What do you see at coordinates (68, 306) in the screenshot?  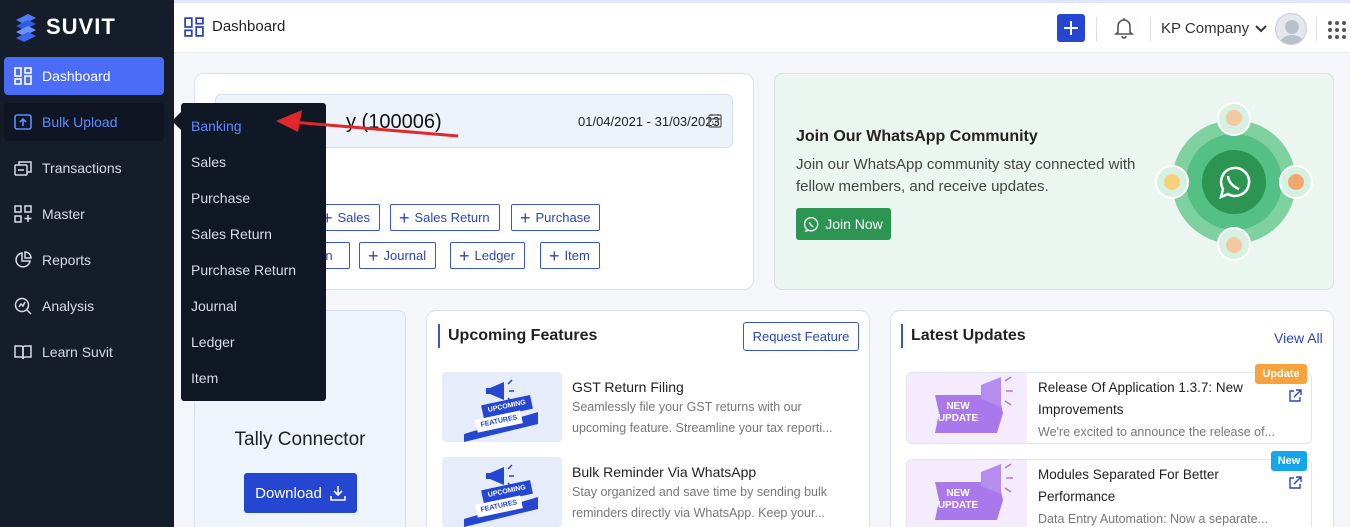 I see `sidebar-item-label: Analysis` at bounding box center [68, 306].